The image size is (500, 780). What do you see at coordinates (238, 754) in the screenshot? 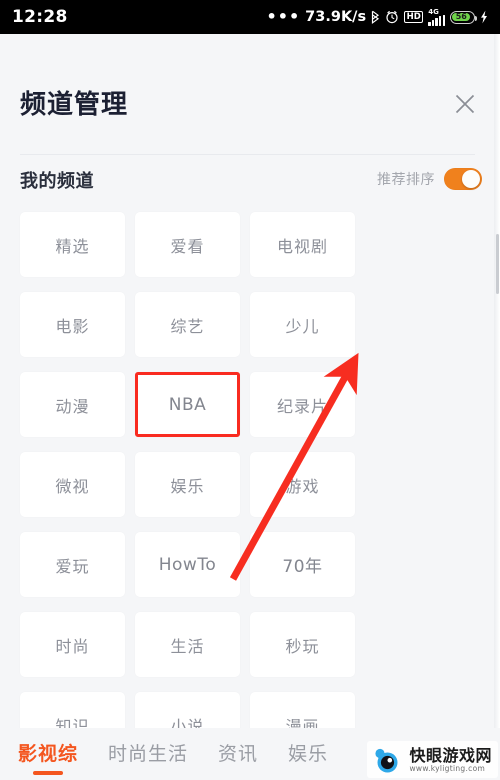
I see `tab-3: 资讯` at bounding box center [238, 754].